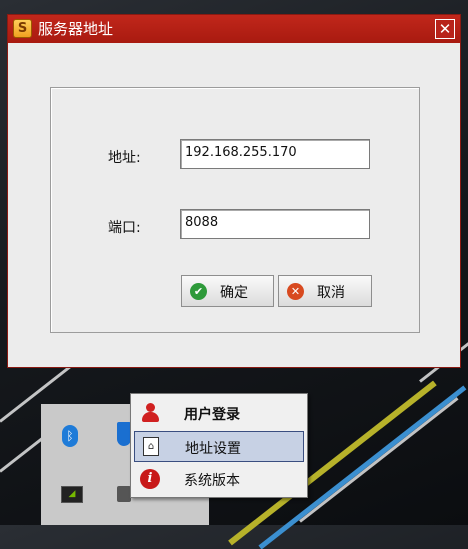 This screenshot has width=468, height=549. Describe the element at coordinates (22, 28) in the screenshot. I see `app-logo-icon: S` at that location.